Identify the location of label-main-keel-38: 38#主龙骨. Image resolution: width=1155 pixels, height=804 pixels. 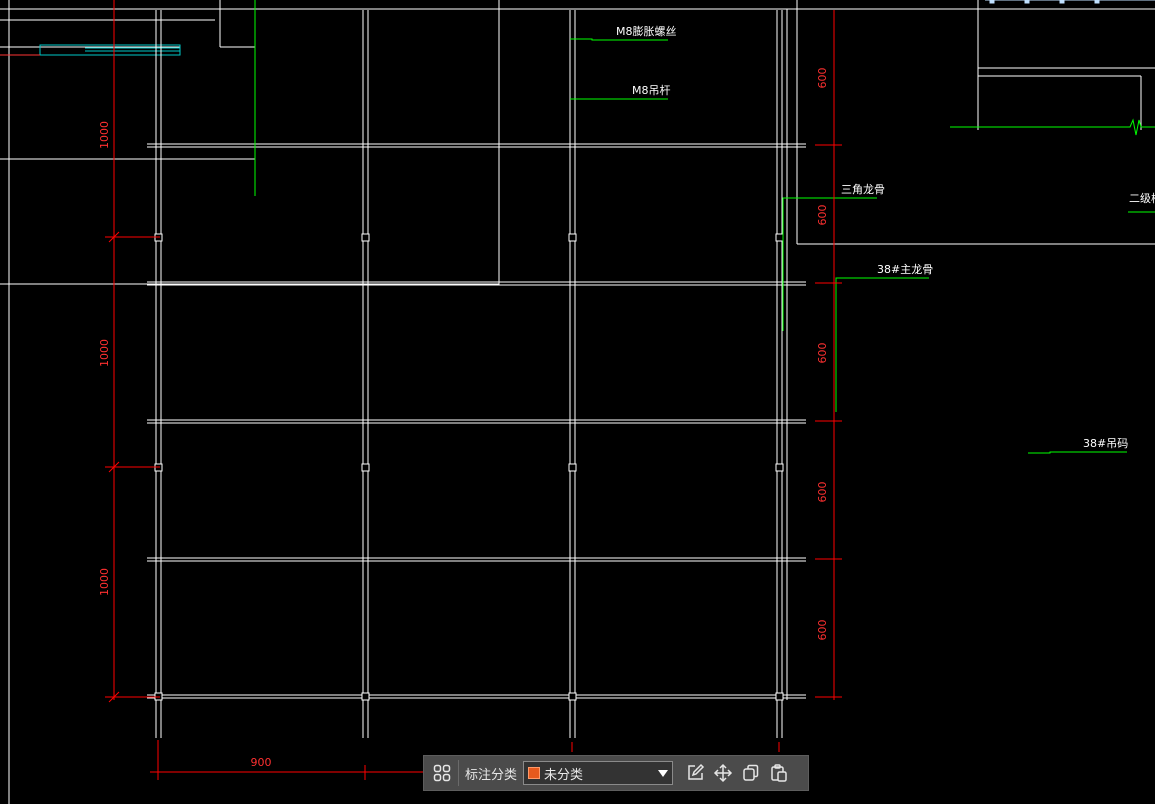
(905, 269).